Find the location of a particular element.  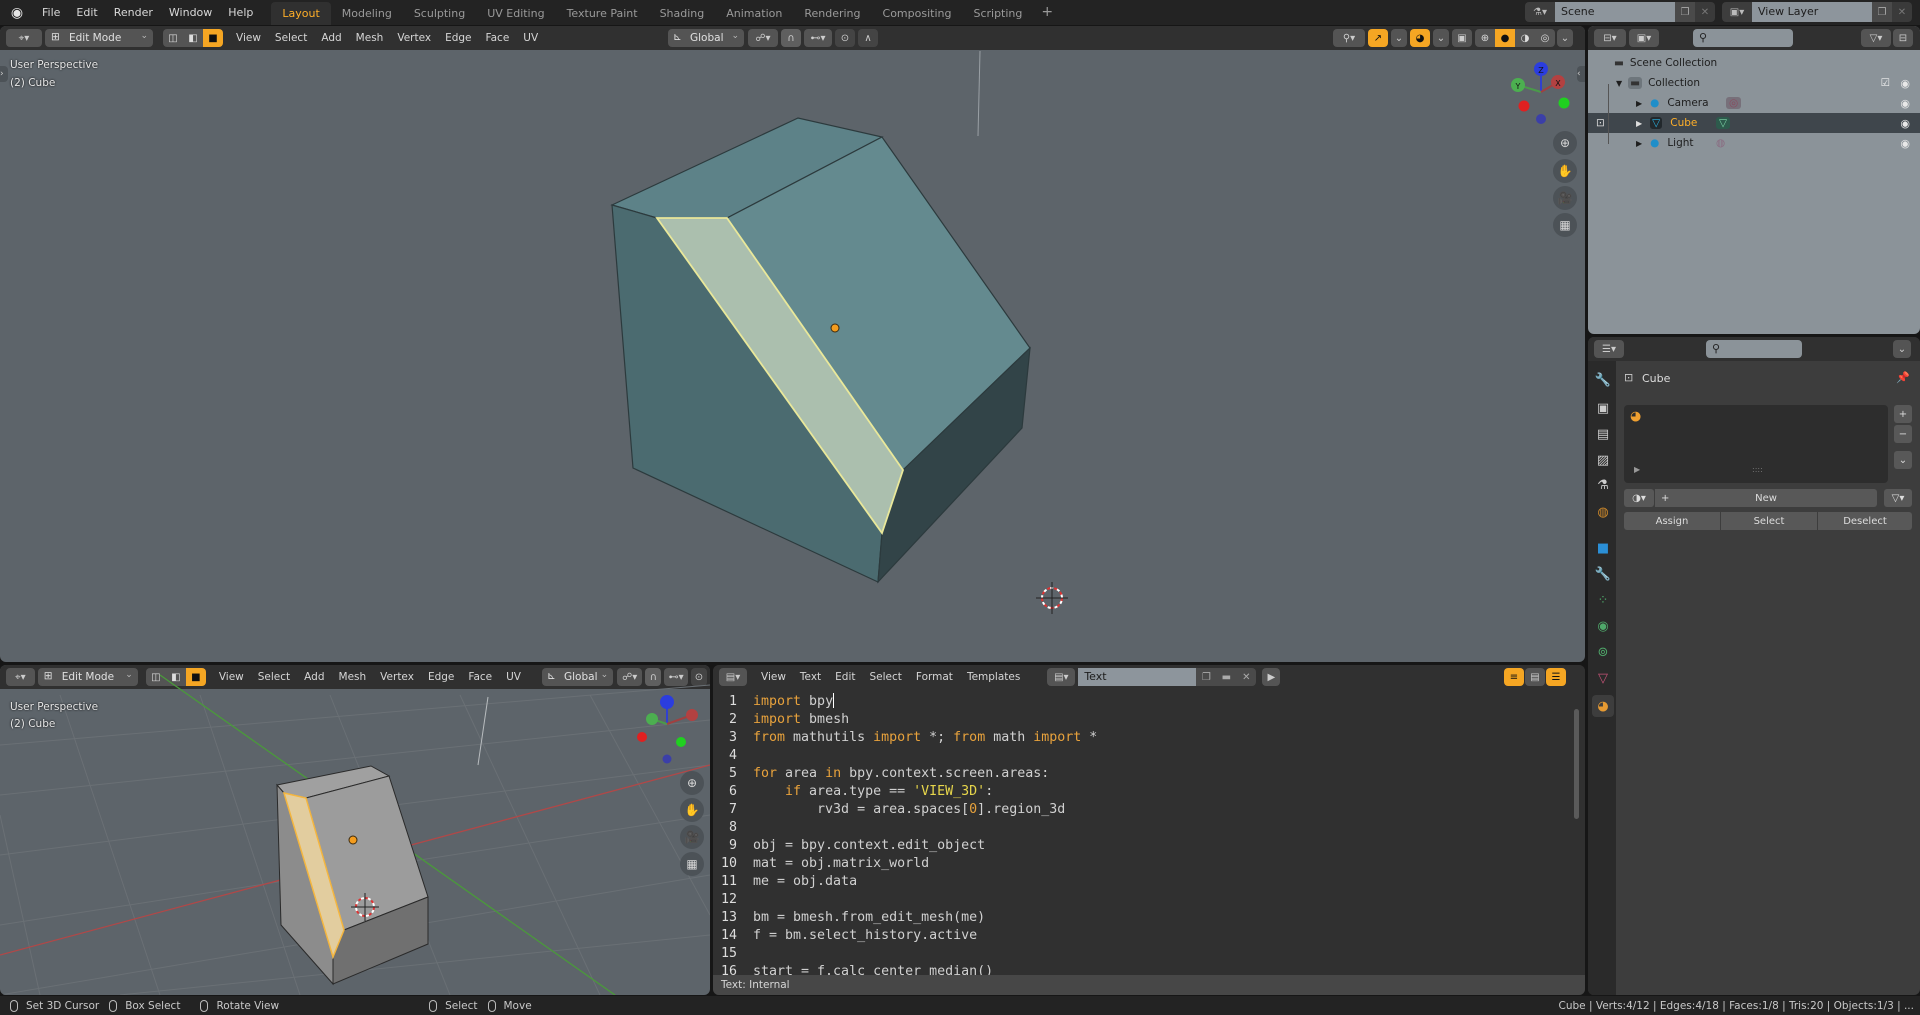

options-dropdown-icon: ⌄ is located at coordinates (1902, 349).